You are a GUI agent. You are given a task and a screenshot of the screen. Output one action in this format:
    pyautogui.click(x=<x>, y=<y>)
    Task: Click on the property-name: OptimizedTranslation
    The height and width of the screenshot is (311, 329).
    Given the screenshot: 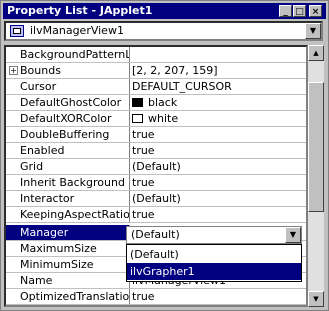 What is the action you would take?
    pyautogui.click(x=68, y=296)
    